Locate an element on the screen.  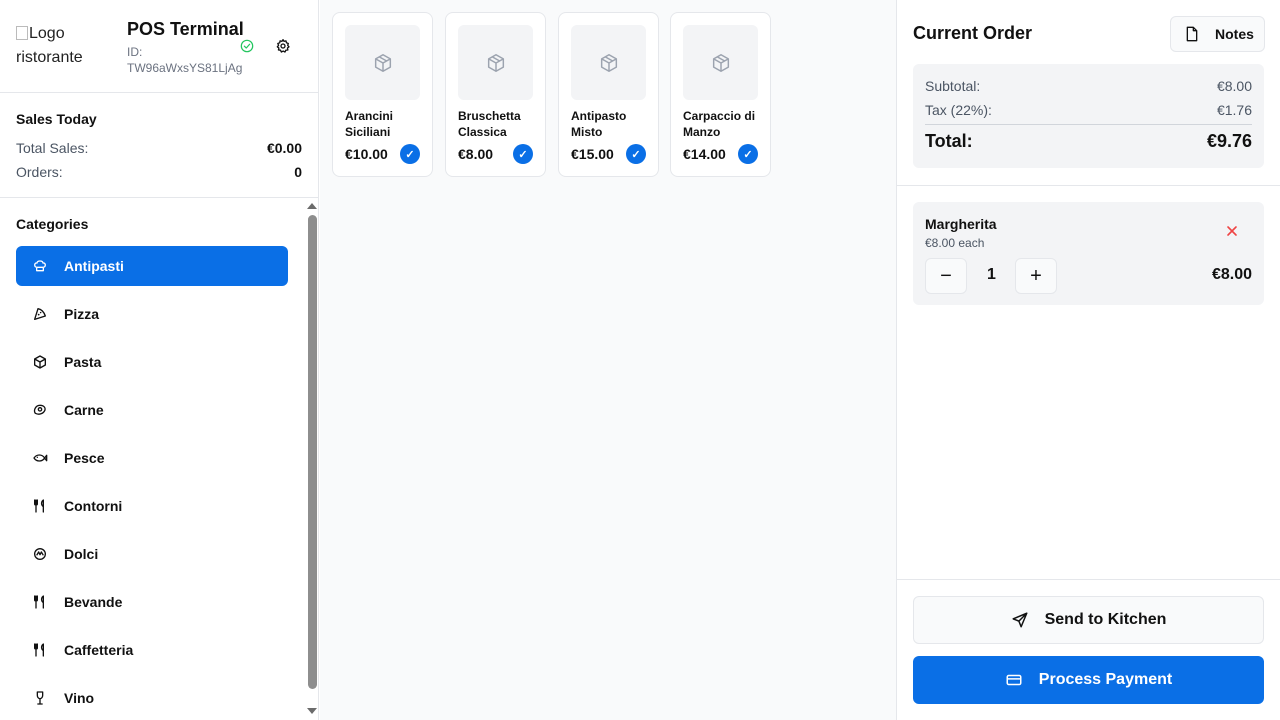
product-card: Bruschetta Classica €8.00 ✓ is located at coordinates (495, 94).